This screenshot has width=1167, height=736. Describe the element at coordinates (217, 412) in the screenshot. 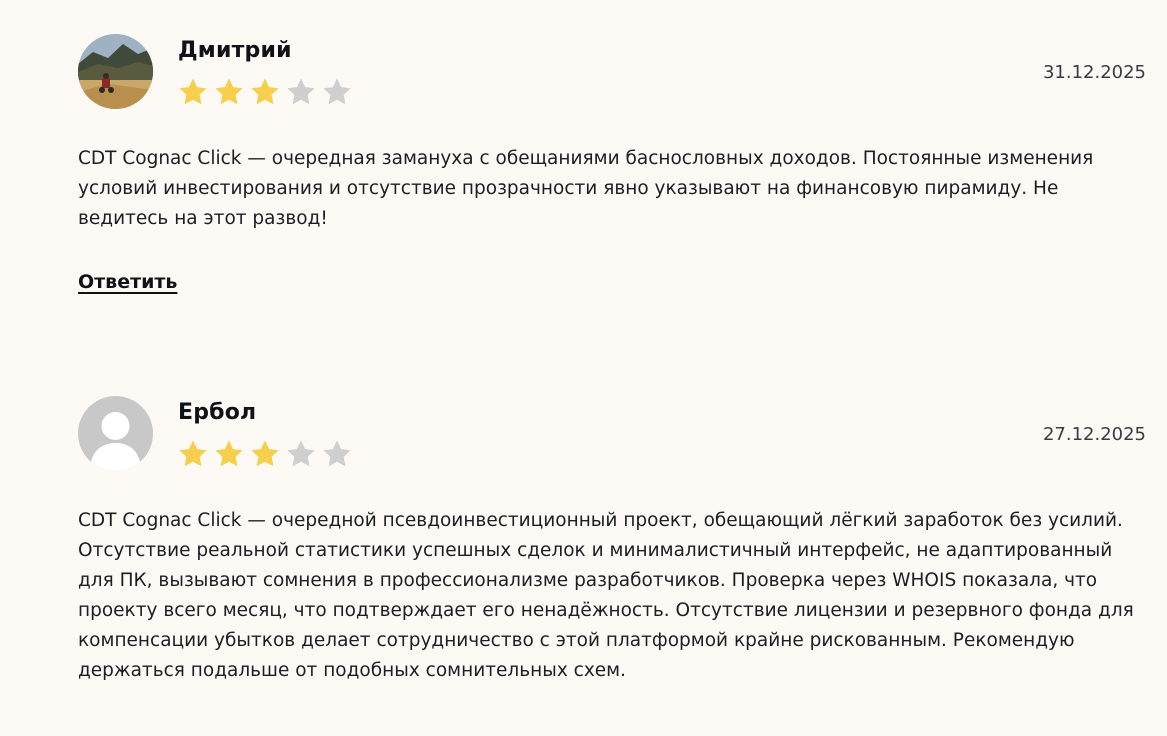

I see `author-name: Ербол` at that location.